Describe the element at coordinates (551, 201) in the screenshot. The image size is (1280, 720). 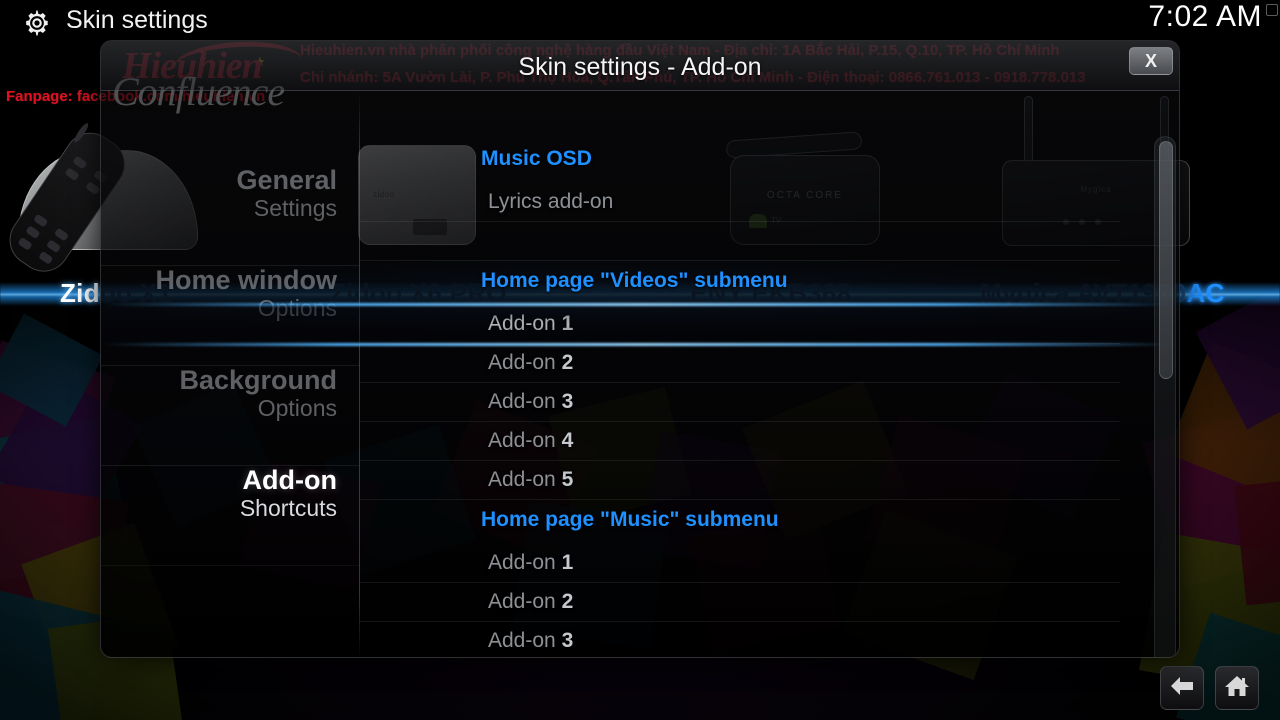
I see `list-item-text: Lyrics add-on` at that location.